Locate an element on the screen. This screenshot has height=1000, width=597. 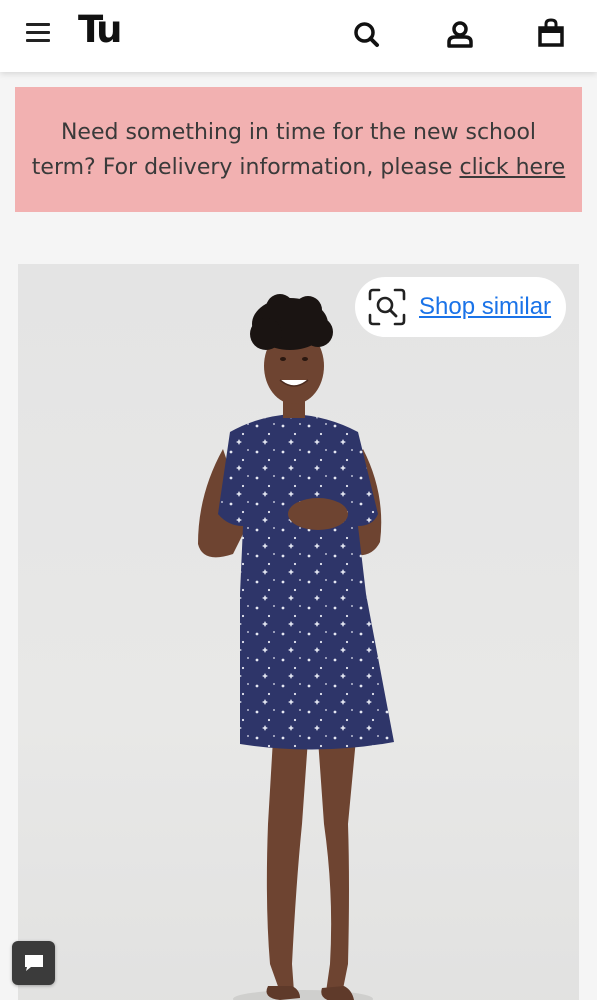
menu-icon-bar-middle is located at coordinates (38, 32).